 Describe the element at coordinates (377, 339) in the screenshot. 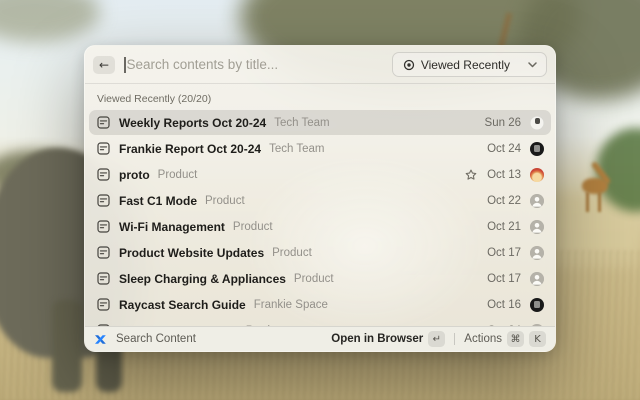

I see `primary-action-label: Open in Browser` at that location.